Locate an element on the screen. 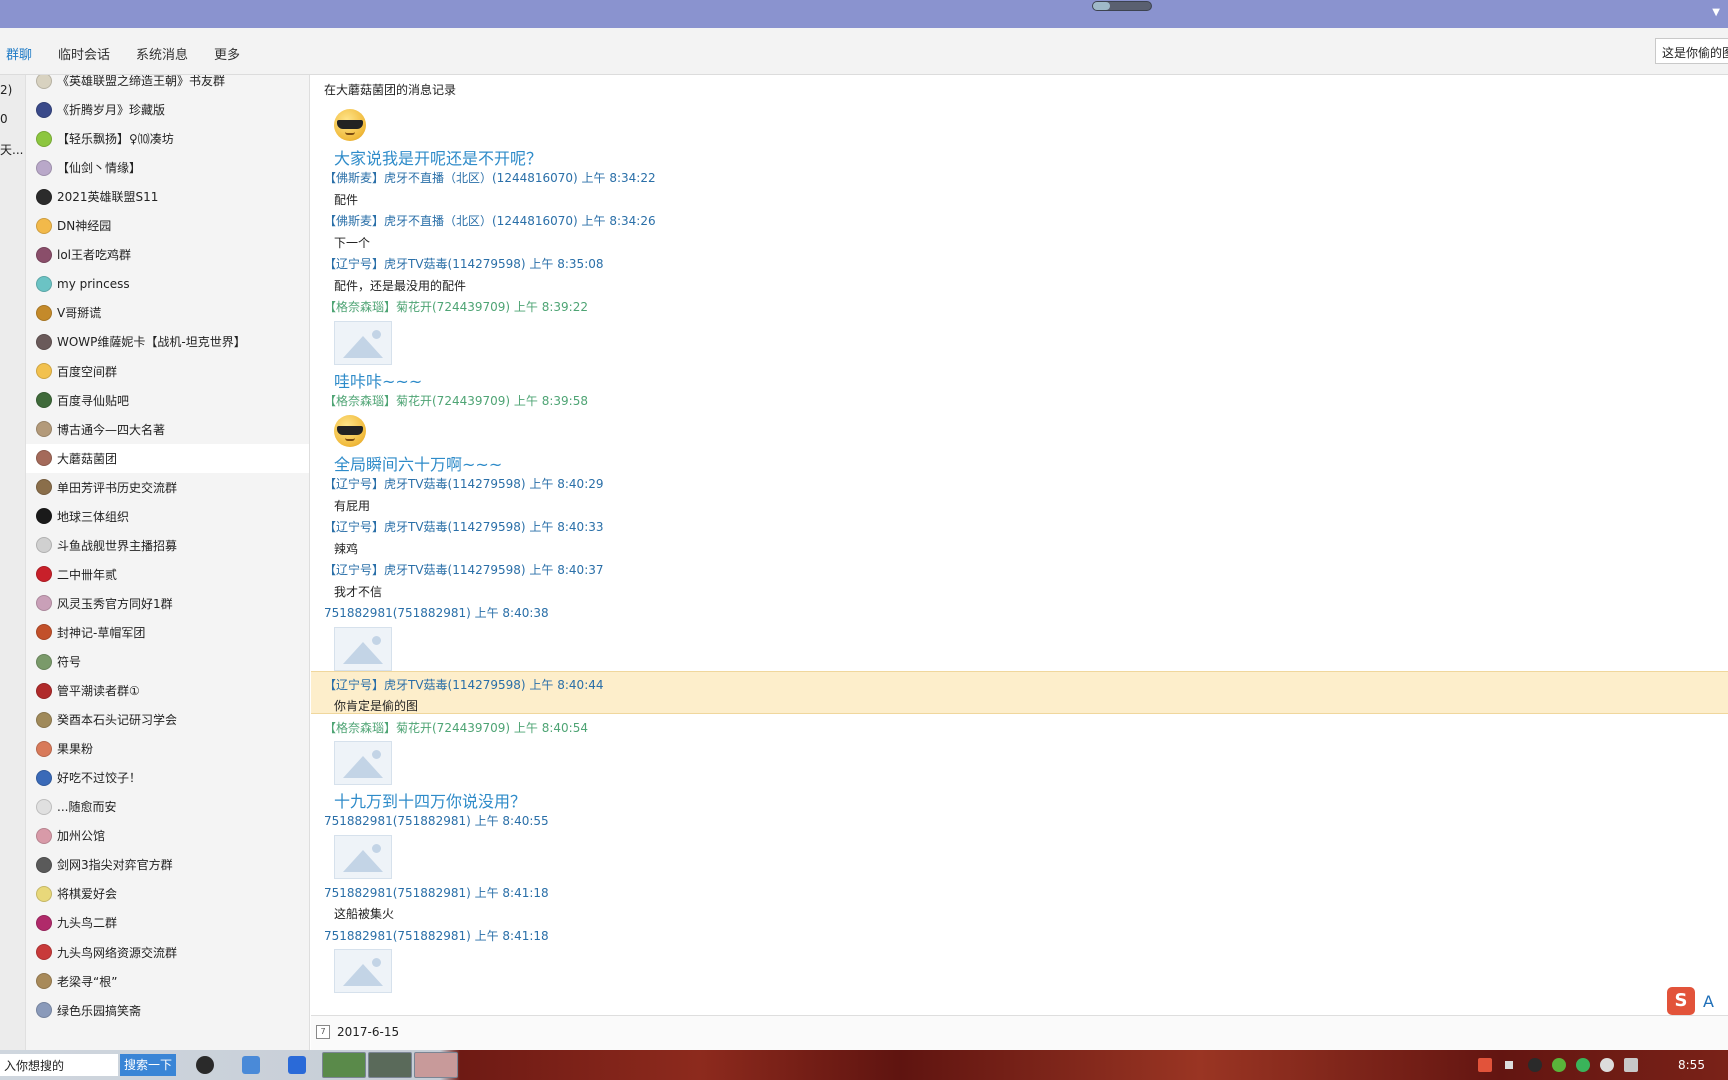  message-sender-time: 【辽宁号】虎牙TV菇毒(114279598) 上午 8:40:44 is located at coordinates (464, 684).